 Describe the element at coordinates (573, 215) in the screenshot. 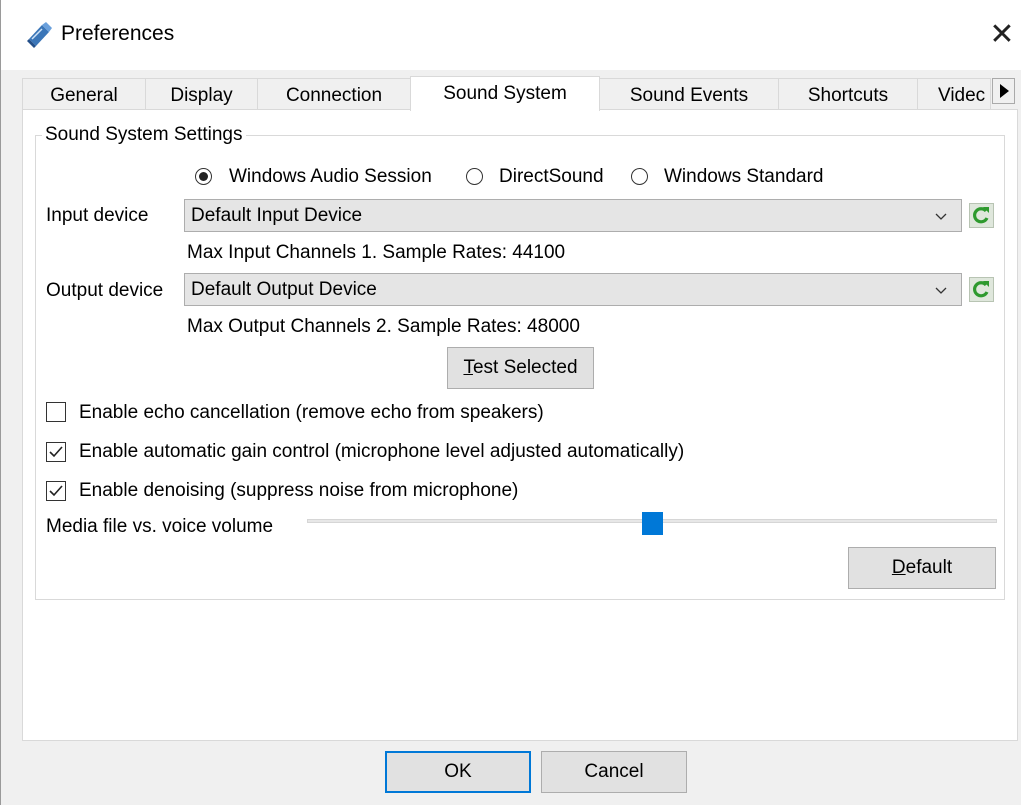

I see `input-device-select: Default Input Device` at that location.